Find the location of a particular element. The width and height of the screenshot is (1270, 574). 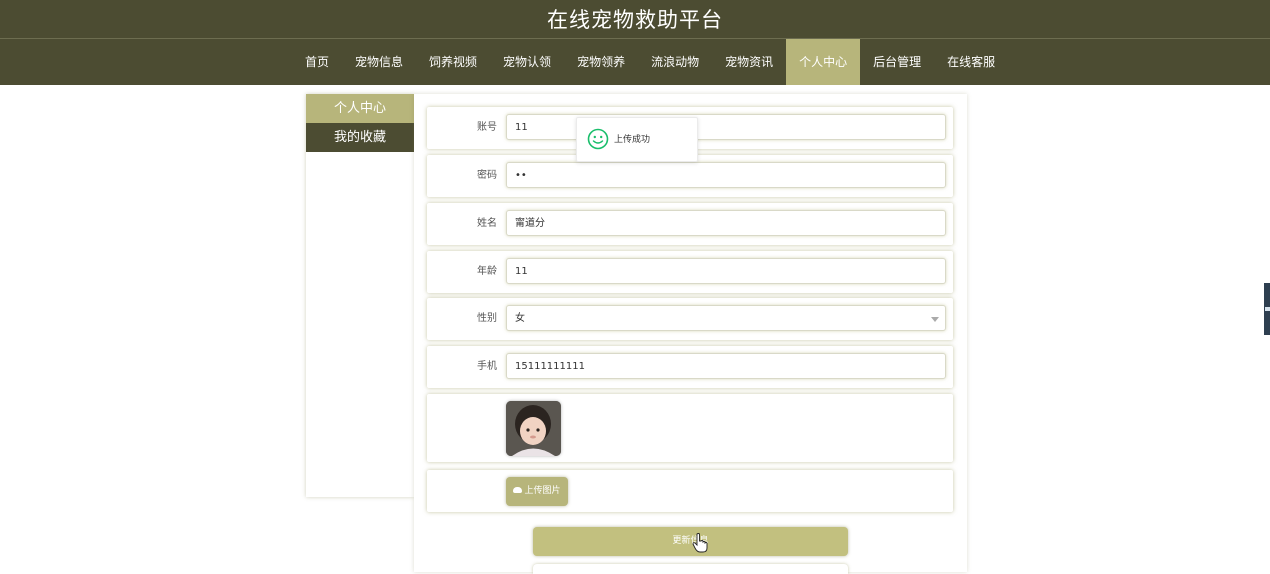

form-row-upload: 上传图片 is located at coordinates (690, 491).